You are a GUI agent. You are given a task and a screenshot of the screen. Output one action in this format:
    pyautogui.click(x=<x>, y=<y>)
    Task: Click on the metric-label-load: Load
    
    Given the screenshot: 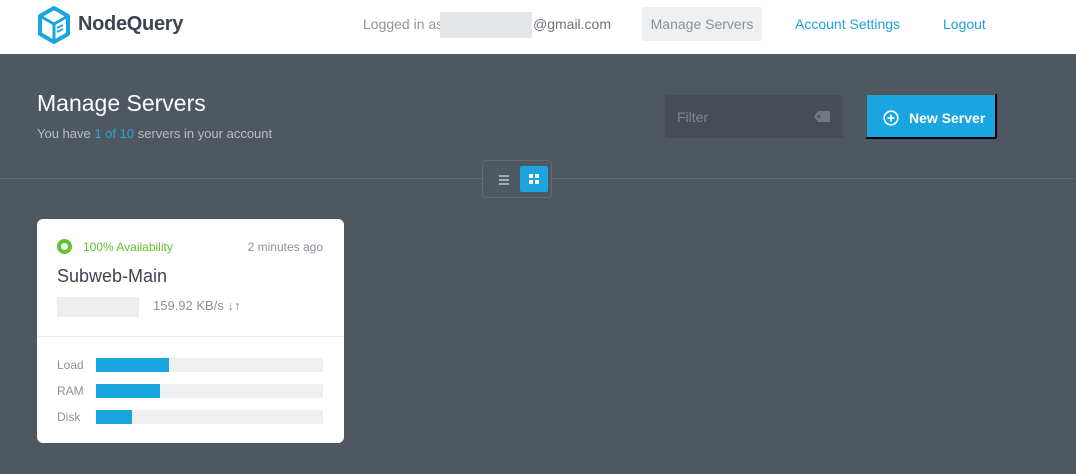 What is the action you would take?
    pyautogui.click(x=70, y=365)
    